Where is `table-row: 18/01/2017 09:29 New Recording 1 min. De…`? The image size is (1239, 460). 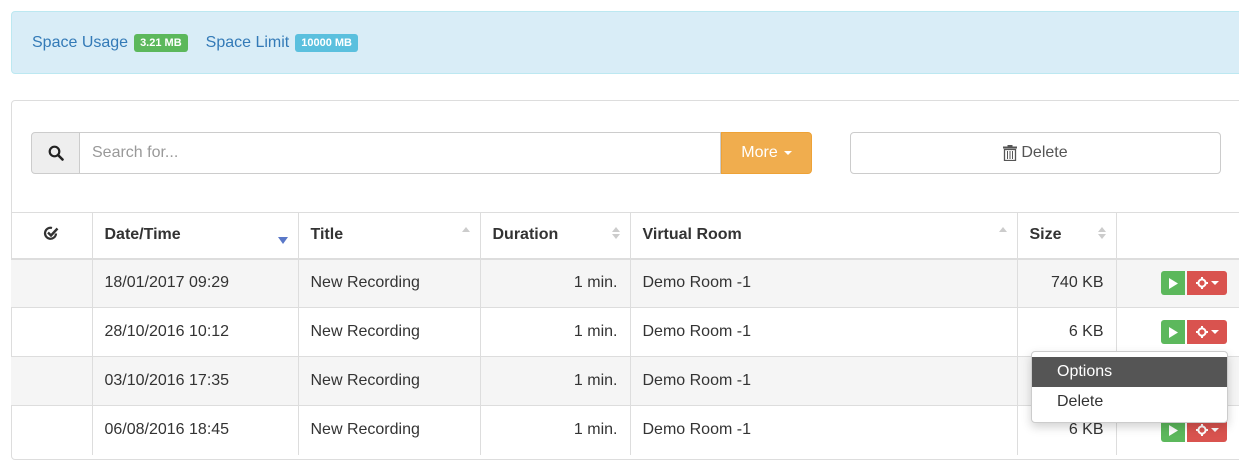
table-row: 18/01/2017 09:29 New Recording 1 min. De… is located at coordinates (625, 283).